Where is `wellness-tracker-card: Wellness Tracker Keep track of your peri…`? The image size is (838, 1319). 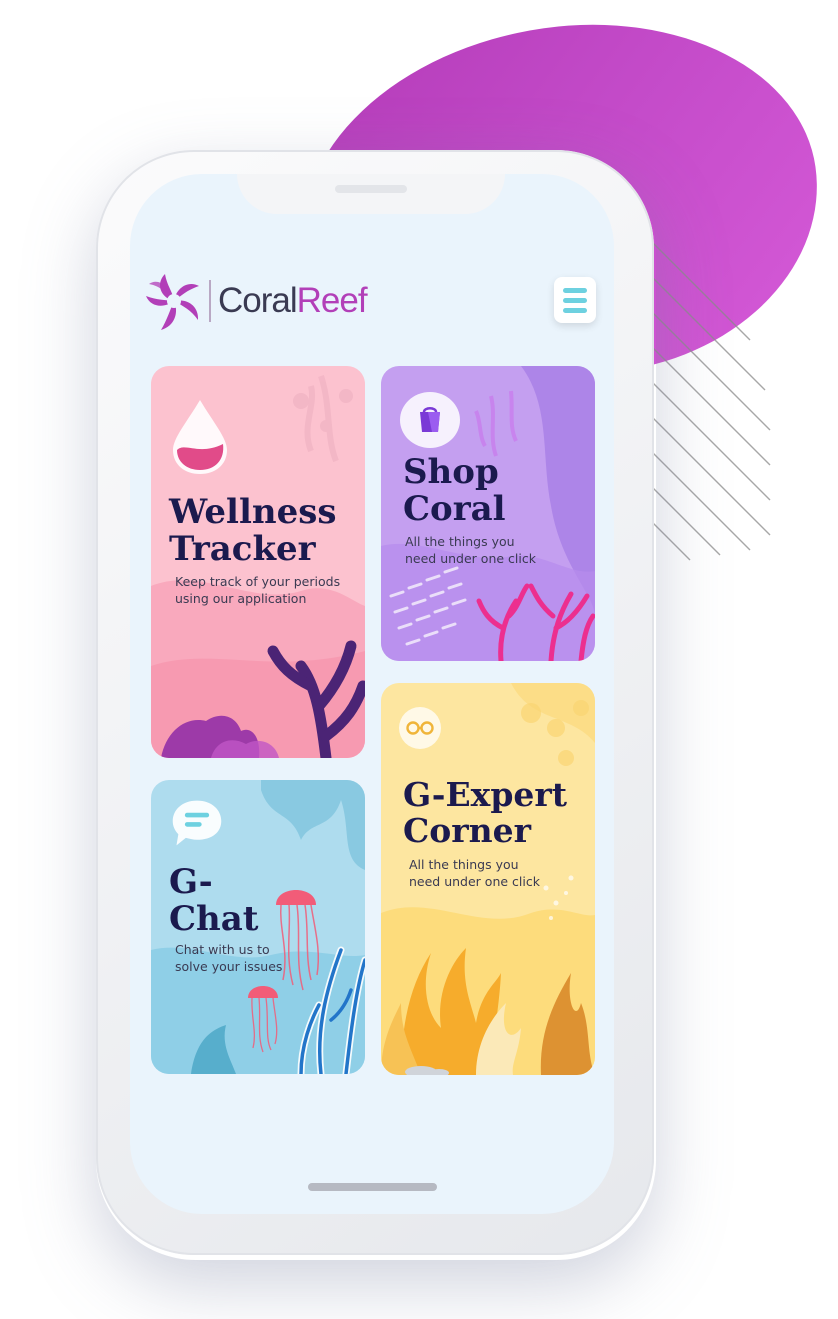
wellness-tracker-card: Wellness Tracker Keep track of your peri… is located at coordinates (258, 562).